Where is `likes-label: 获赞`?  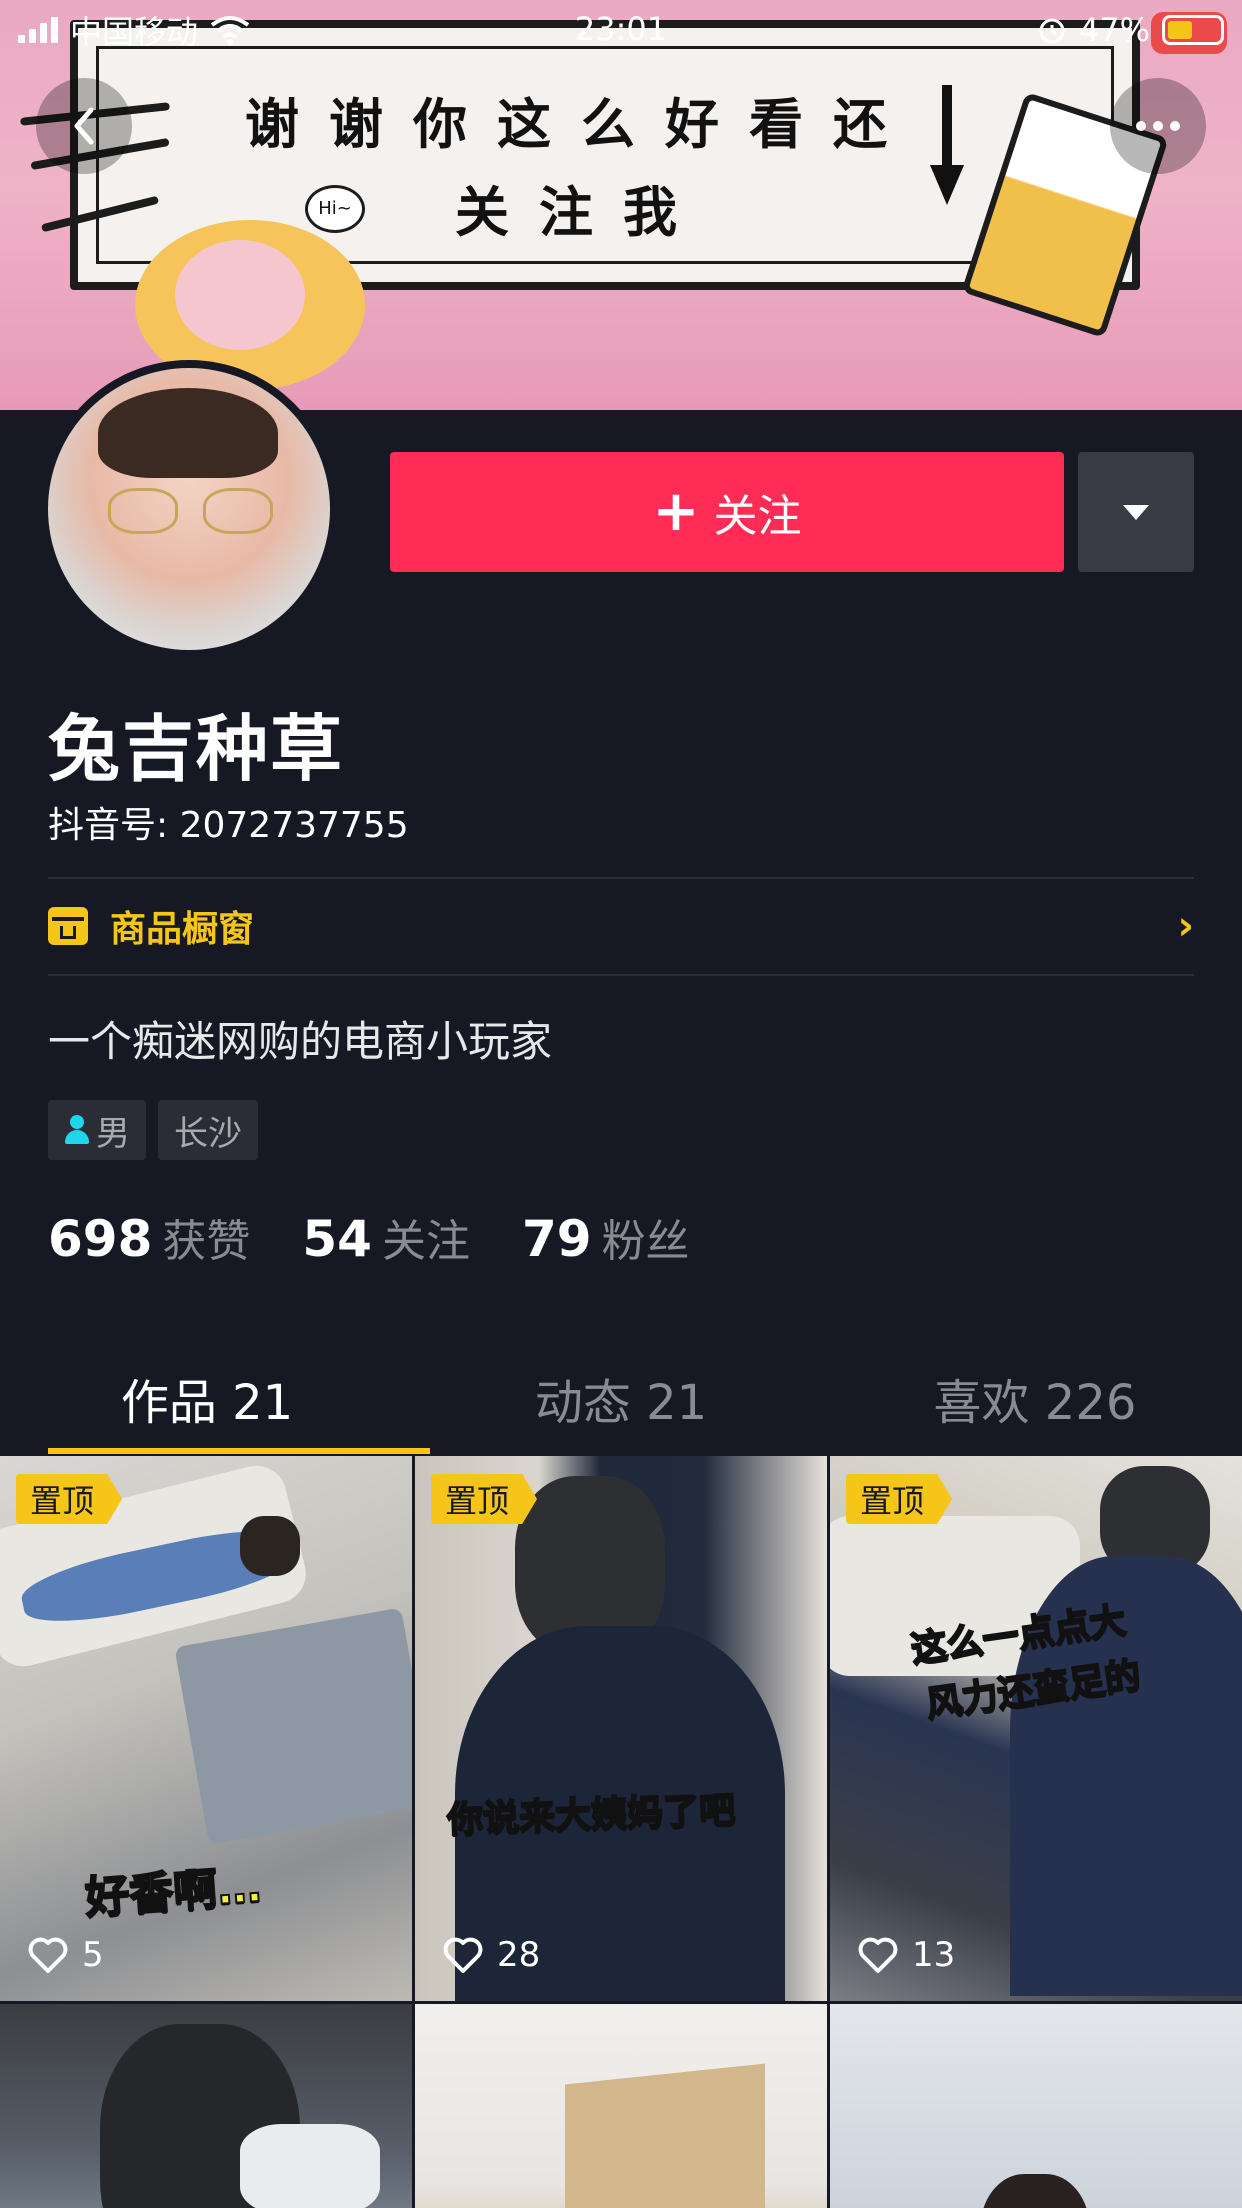 likes-label: 获赞 is located at coordinates (206, 1241).